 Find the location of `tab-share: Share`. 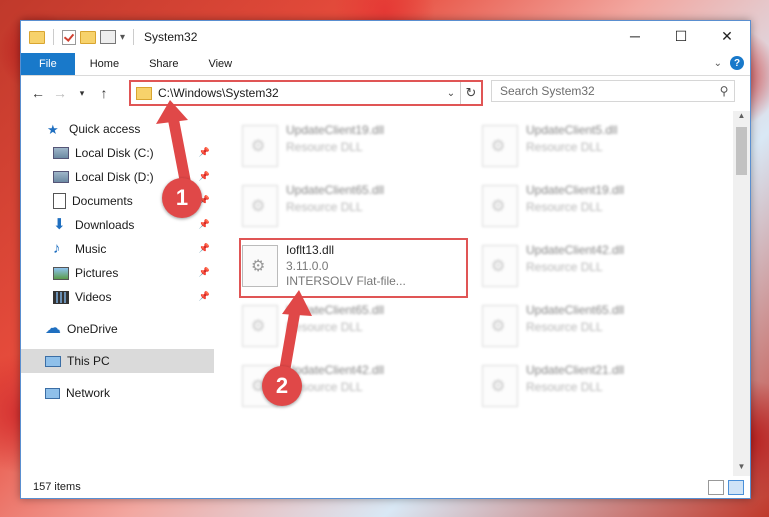

tab-share: Share is located at coordinates (163, 64).